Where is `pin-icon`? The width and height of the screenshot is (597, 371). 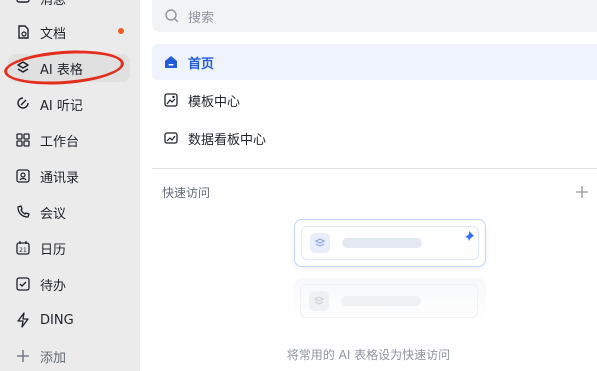 pin-icon is located at coordinates (469, 236).